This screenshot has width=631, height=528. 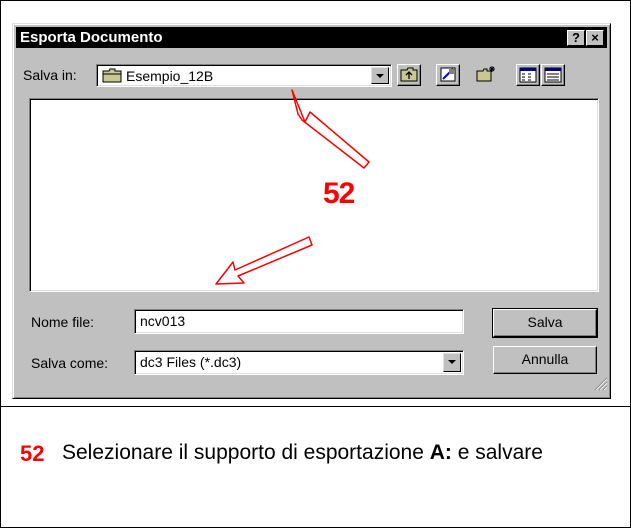 I want to click on arrow-to-save-in, so click(x=330, y=129).